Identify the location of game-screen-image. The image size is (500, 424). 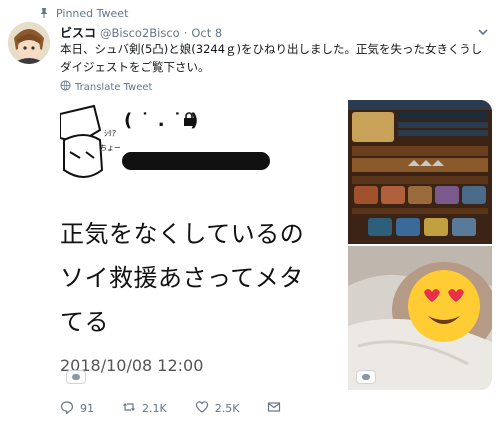
(420, 172).